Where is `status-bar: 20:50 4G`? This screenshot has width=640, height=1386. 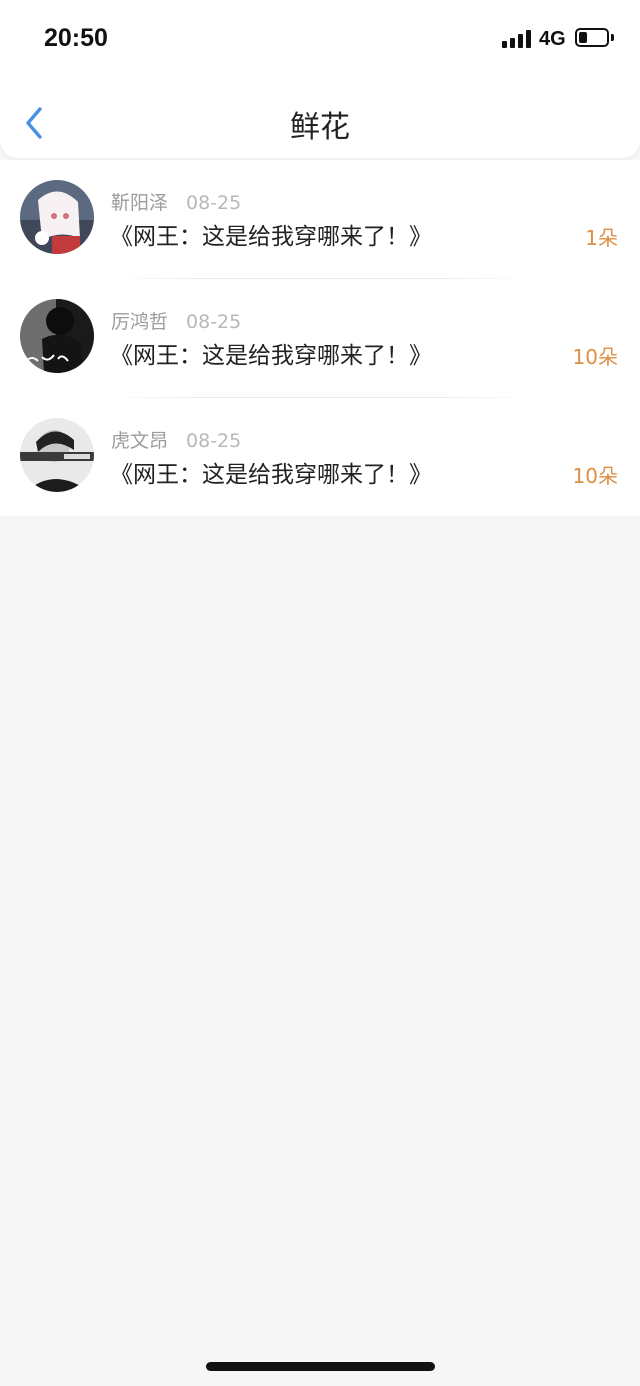
status-bar: 20:50 4G is located at coordinates (320, 40).